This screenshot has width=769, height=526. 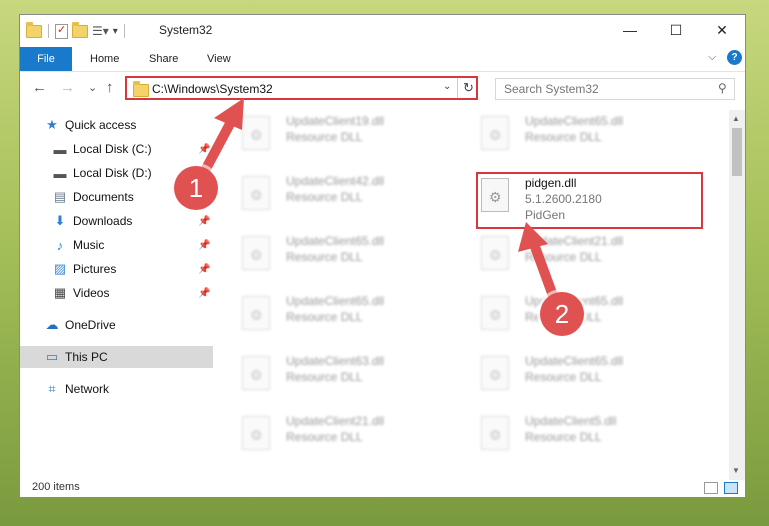 I want to click on search-box: ⚲, so click(x=615, y=89).